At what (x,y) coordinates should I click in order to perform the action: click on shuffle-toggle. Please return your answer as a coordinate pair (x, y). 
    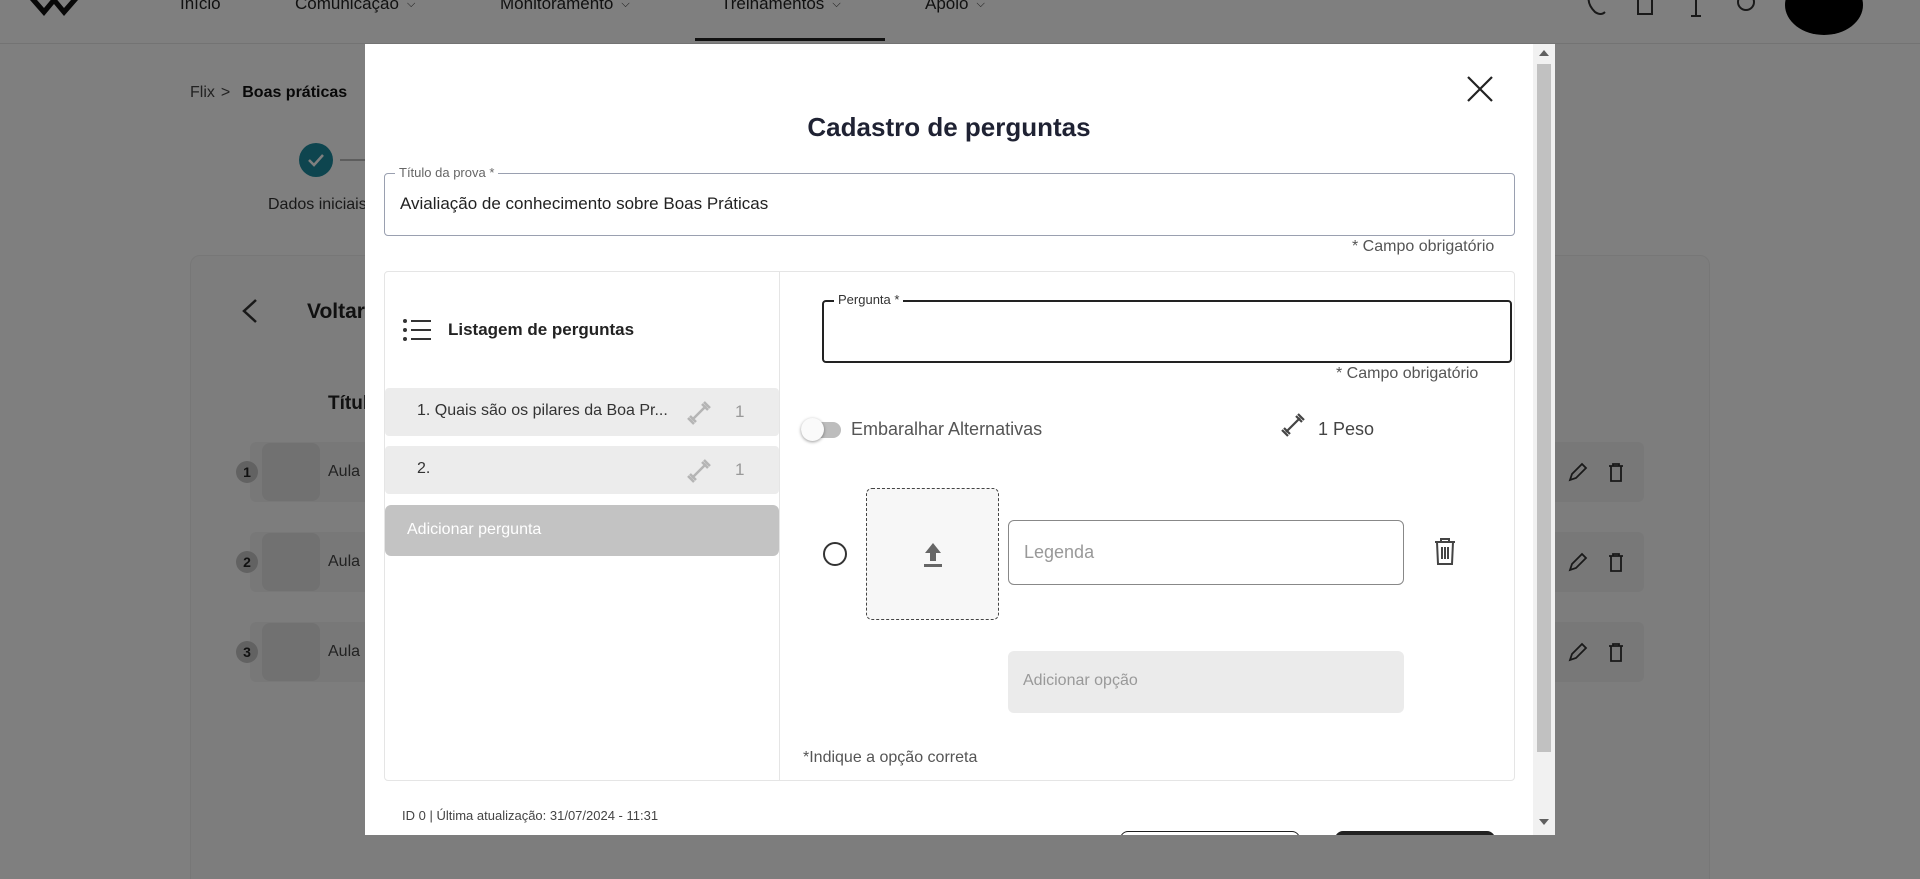
    Looking at the image, I should click on (822, 429).